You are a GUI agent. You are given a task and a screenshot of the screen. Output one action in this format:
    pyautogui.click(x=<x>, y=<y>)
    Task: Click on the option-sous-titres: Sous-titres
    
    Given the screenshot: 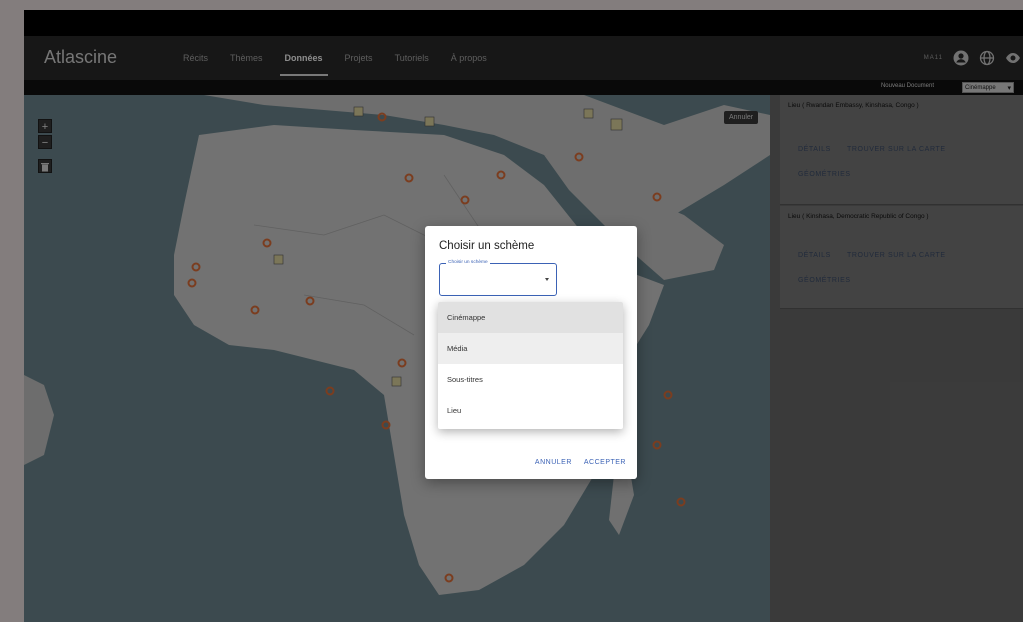 What is the action you would take?
    pyautogui.click(x=530, y=379)
    